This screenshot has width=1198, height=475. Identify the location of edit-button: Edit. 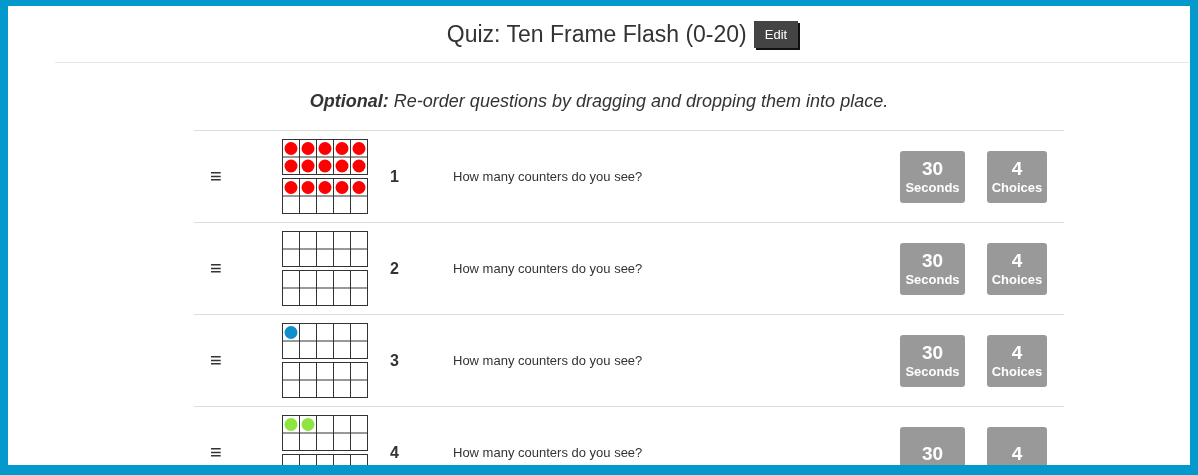
(776, 34).